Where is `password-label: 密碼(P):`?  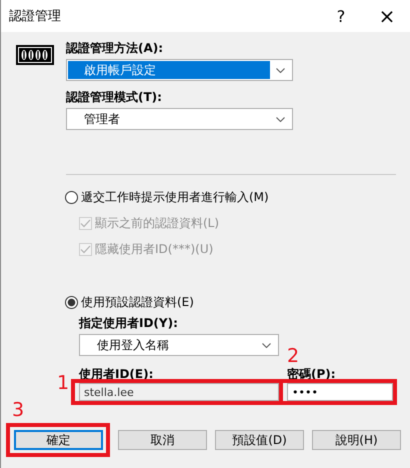 password-label: 密碼(P): is located at coordinates (312, 374).